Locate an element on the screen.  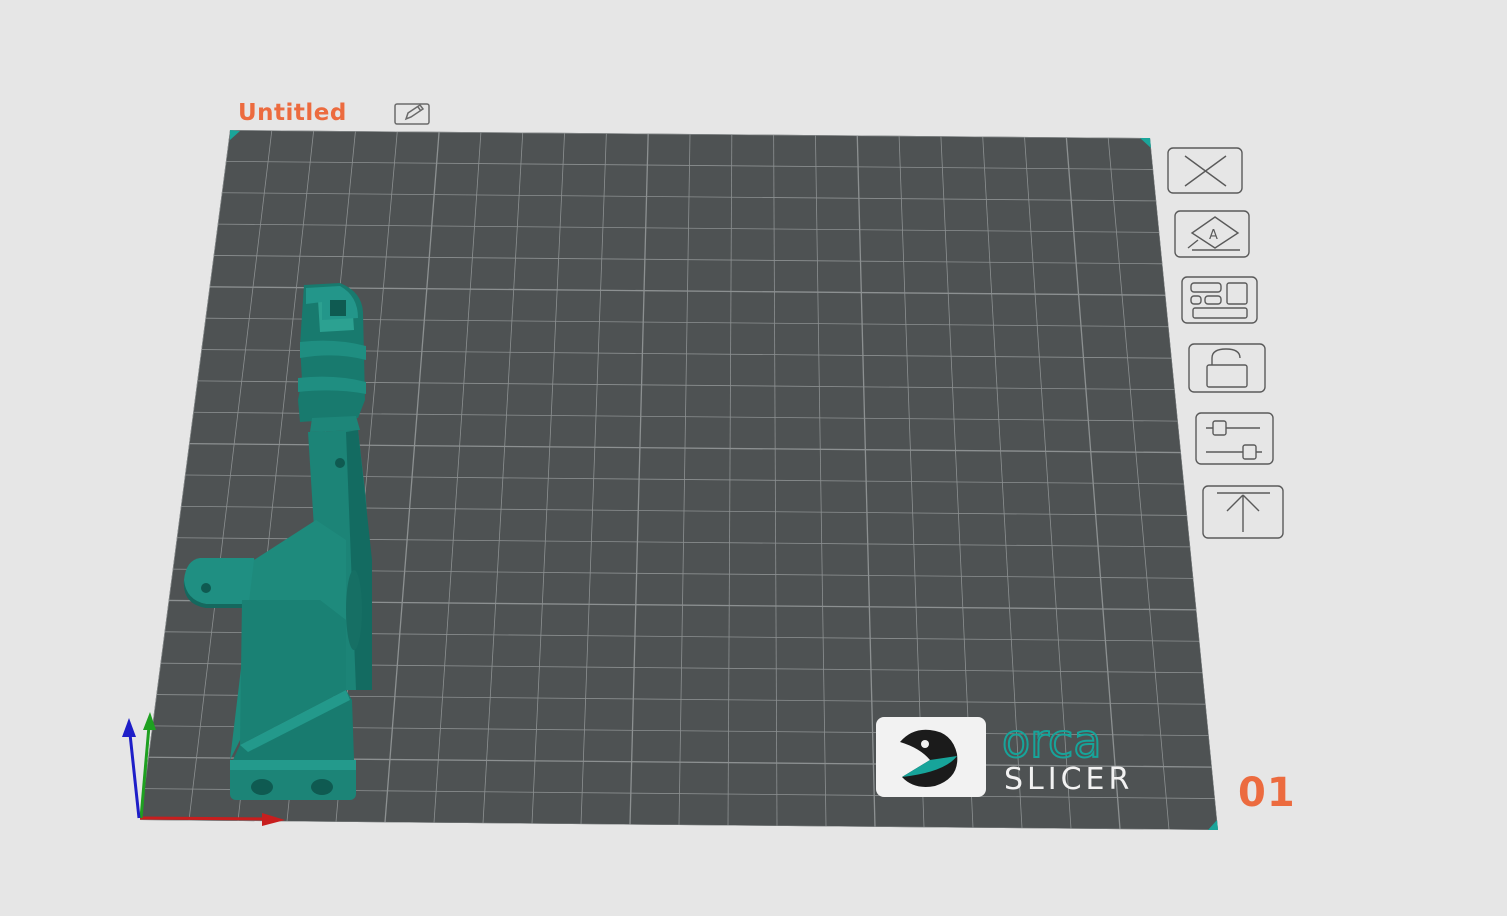
logo-brand-bottom: SLICER is located at coordinates (1068, 779).